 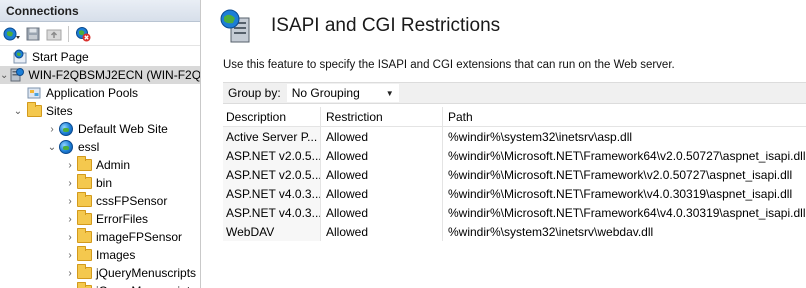 I want to click on page-title: ISAPI and CGI Restrictions, so click(x=386, y=25).